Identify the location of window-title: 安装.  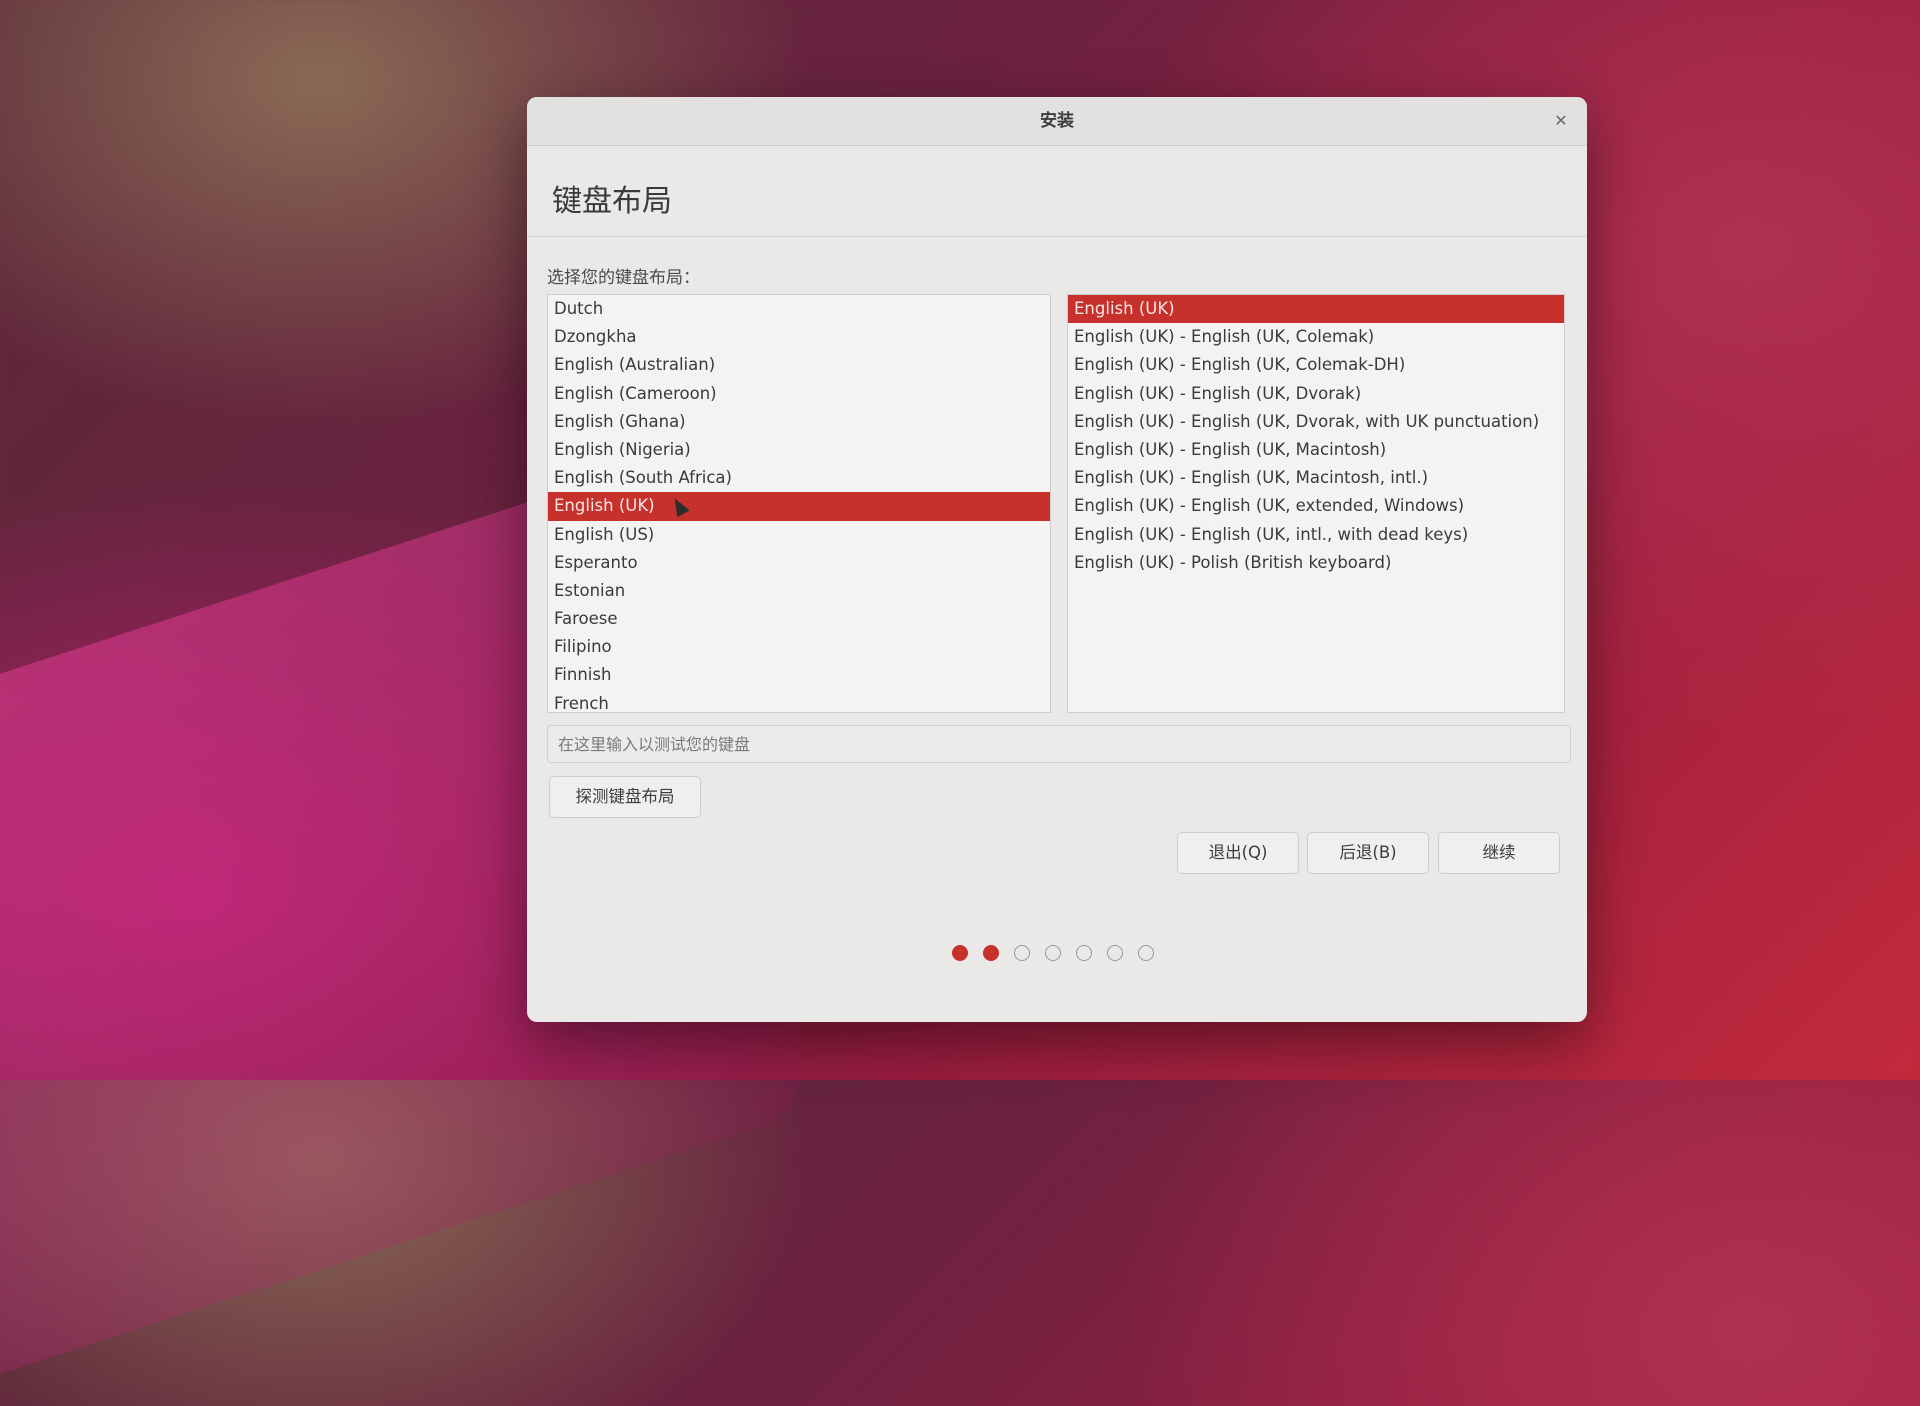
(1057, 121).